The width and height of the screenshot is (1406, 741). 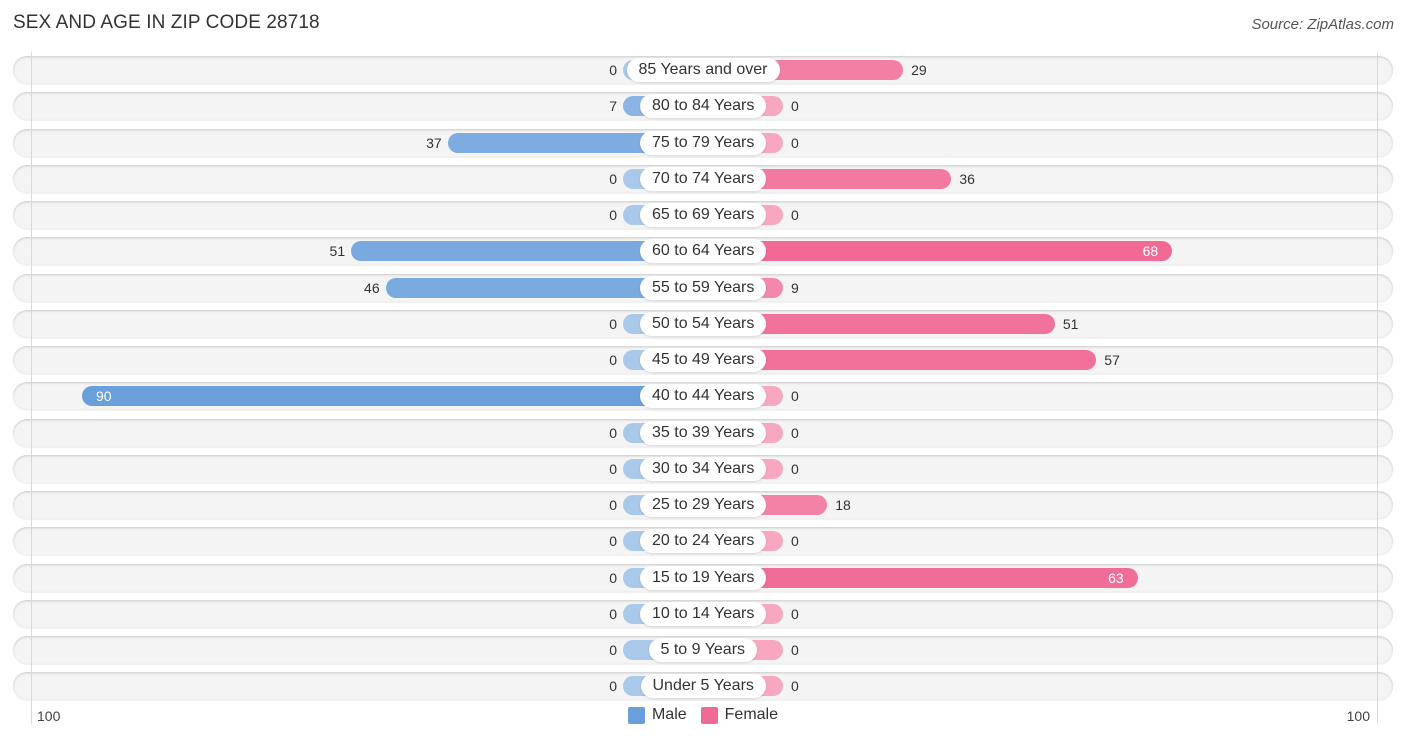 I want to click on value-label-female: 29, so click(x=919, y=70).